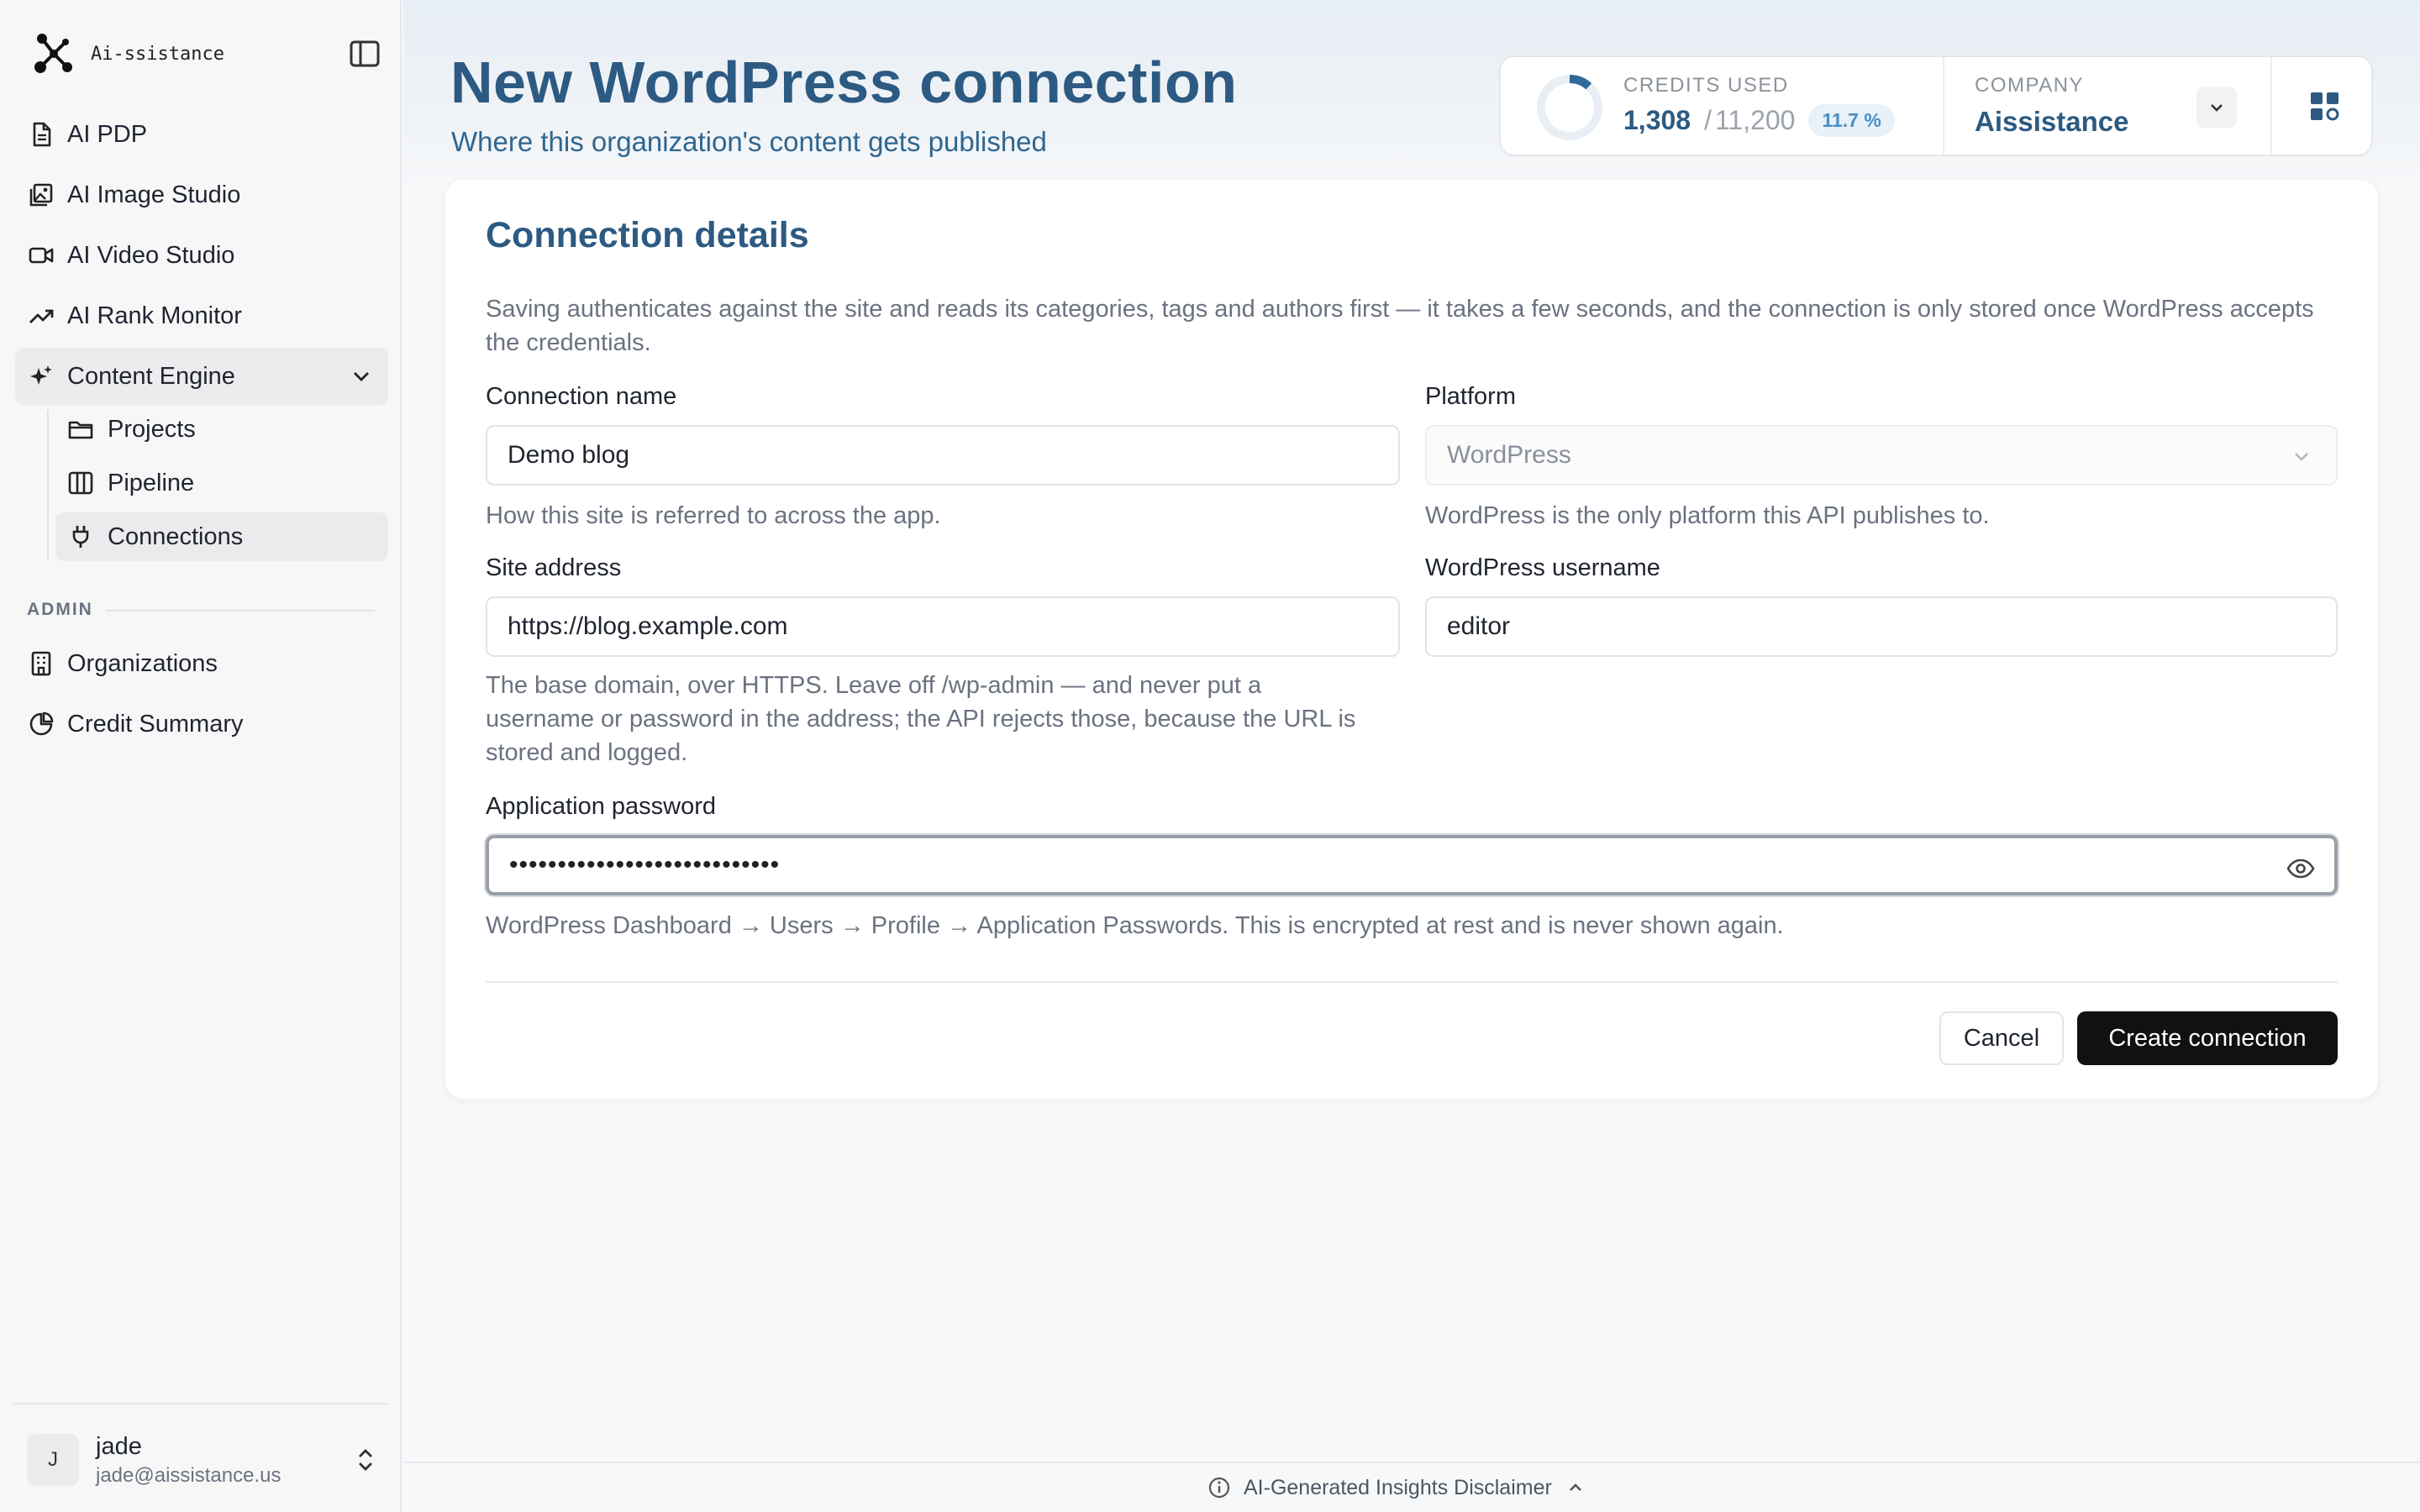 The image size is (2420, 1512). Describe the element at coordinates (569, 455) in the screenshot. I see `connection-name-value: Demo blog` at that location.